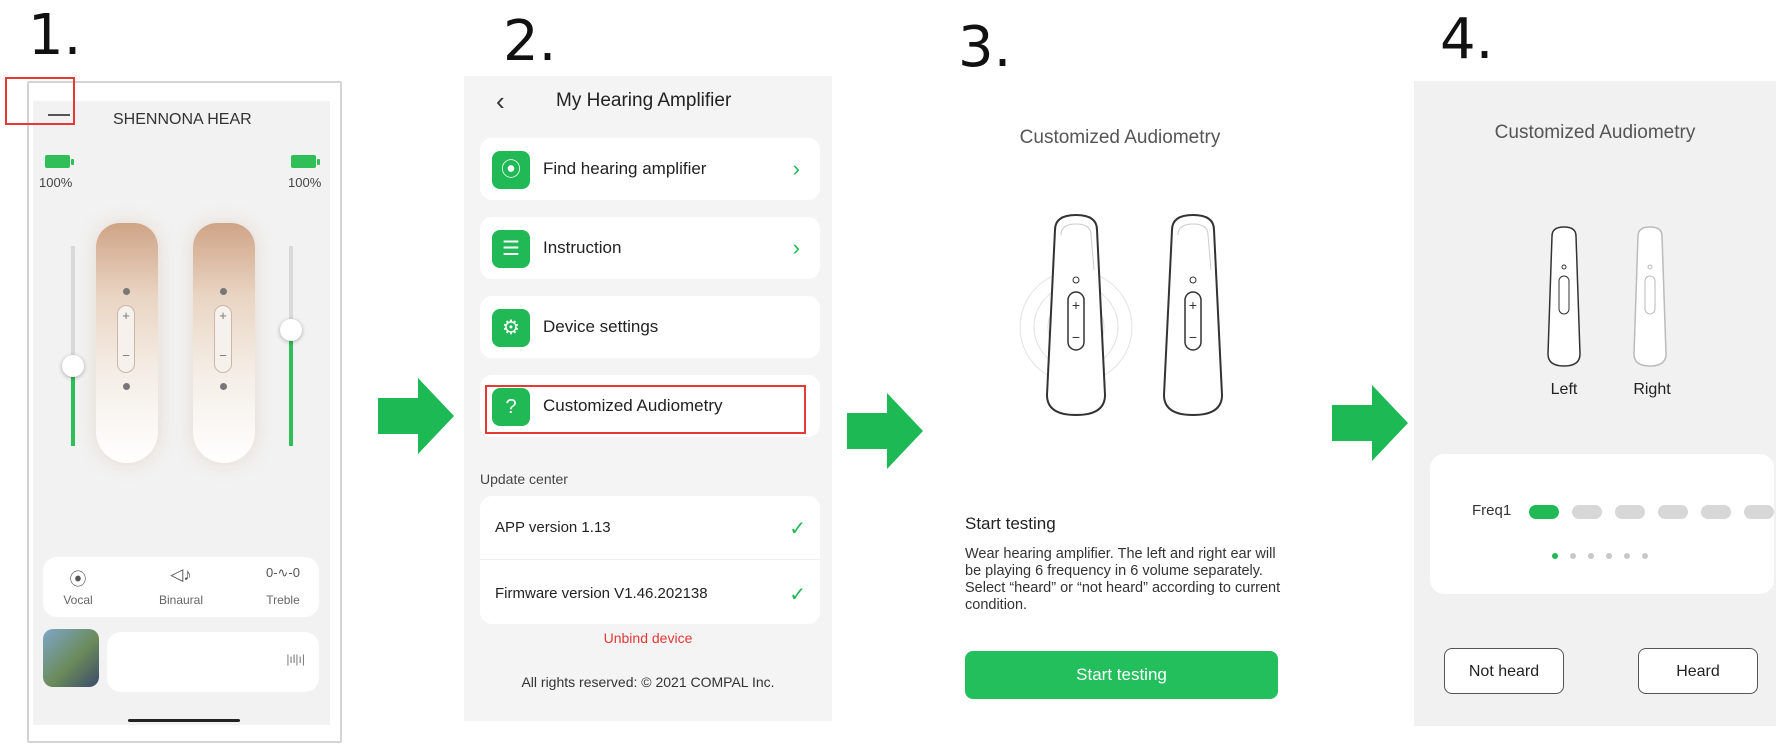 The width and height of the screenshot is (1776, 744). Describe the element at coordinates (985, 47) in the screenshot. I see `step-number-3: 3.` at that location.